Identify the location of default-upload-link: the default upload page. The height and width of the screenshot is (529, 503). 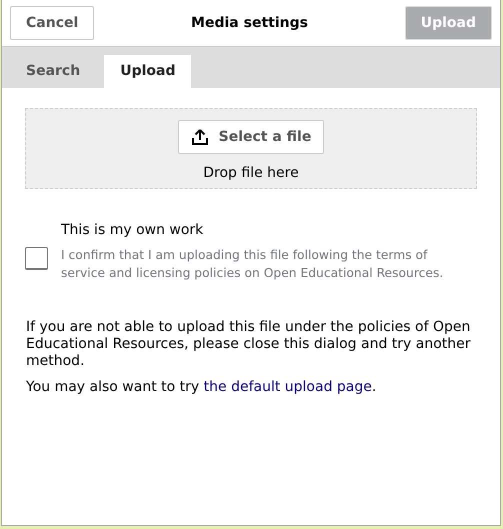
(288, 387).